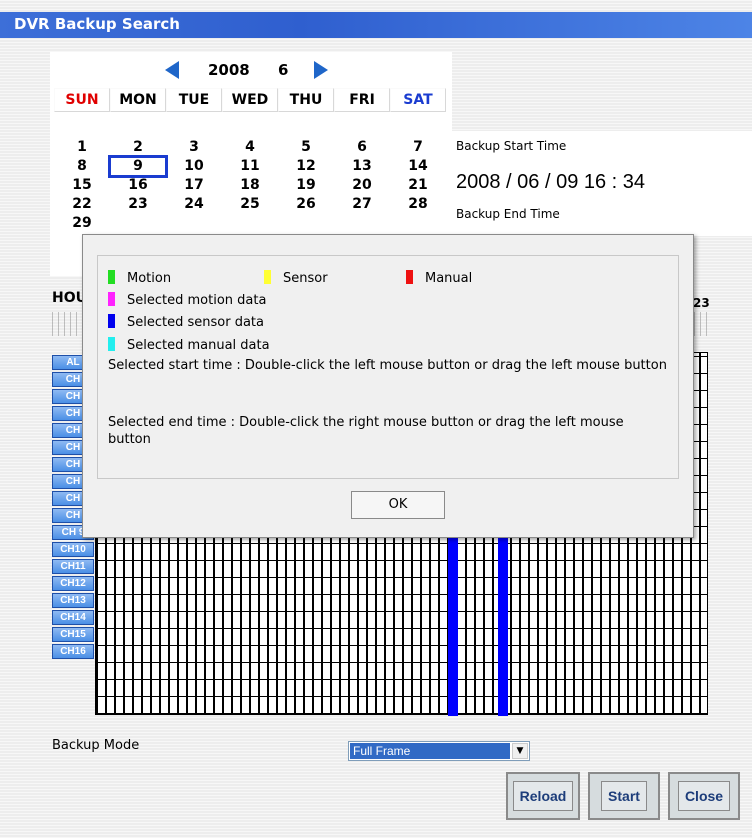 This screenshot has height=838, width=752. What do you see at coordinates (362, 147) in the screenshot?
I see `calendar-day: 6` at bounding box center [362, 147].